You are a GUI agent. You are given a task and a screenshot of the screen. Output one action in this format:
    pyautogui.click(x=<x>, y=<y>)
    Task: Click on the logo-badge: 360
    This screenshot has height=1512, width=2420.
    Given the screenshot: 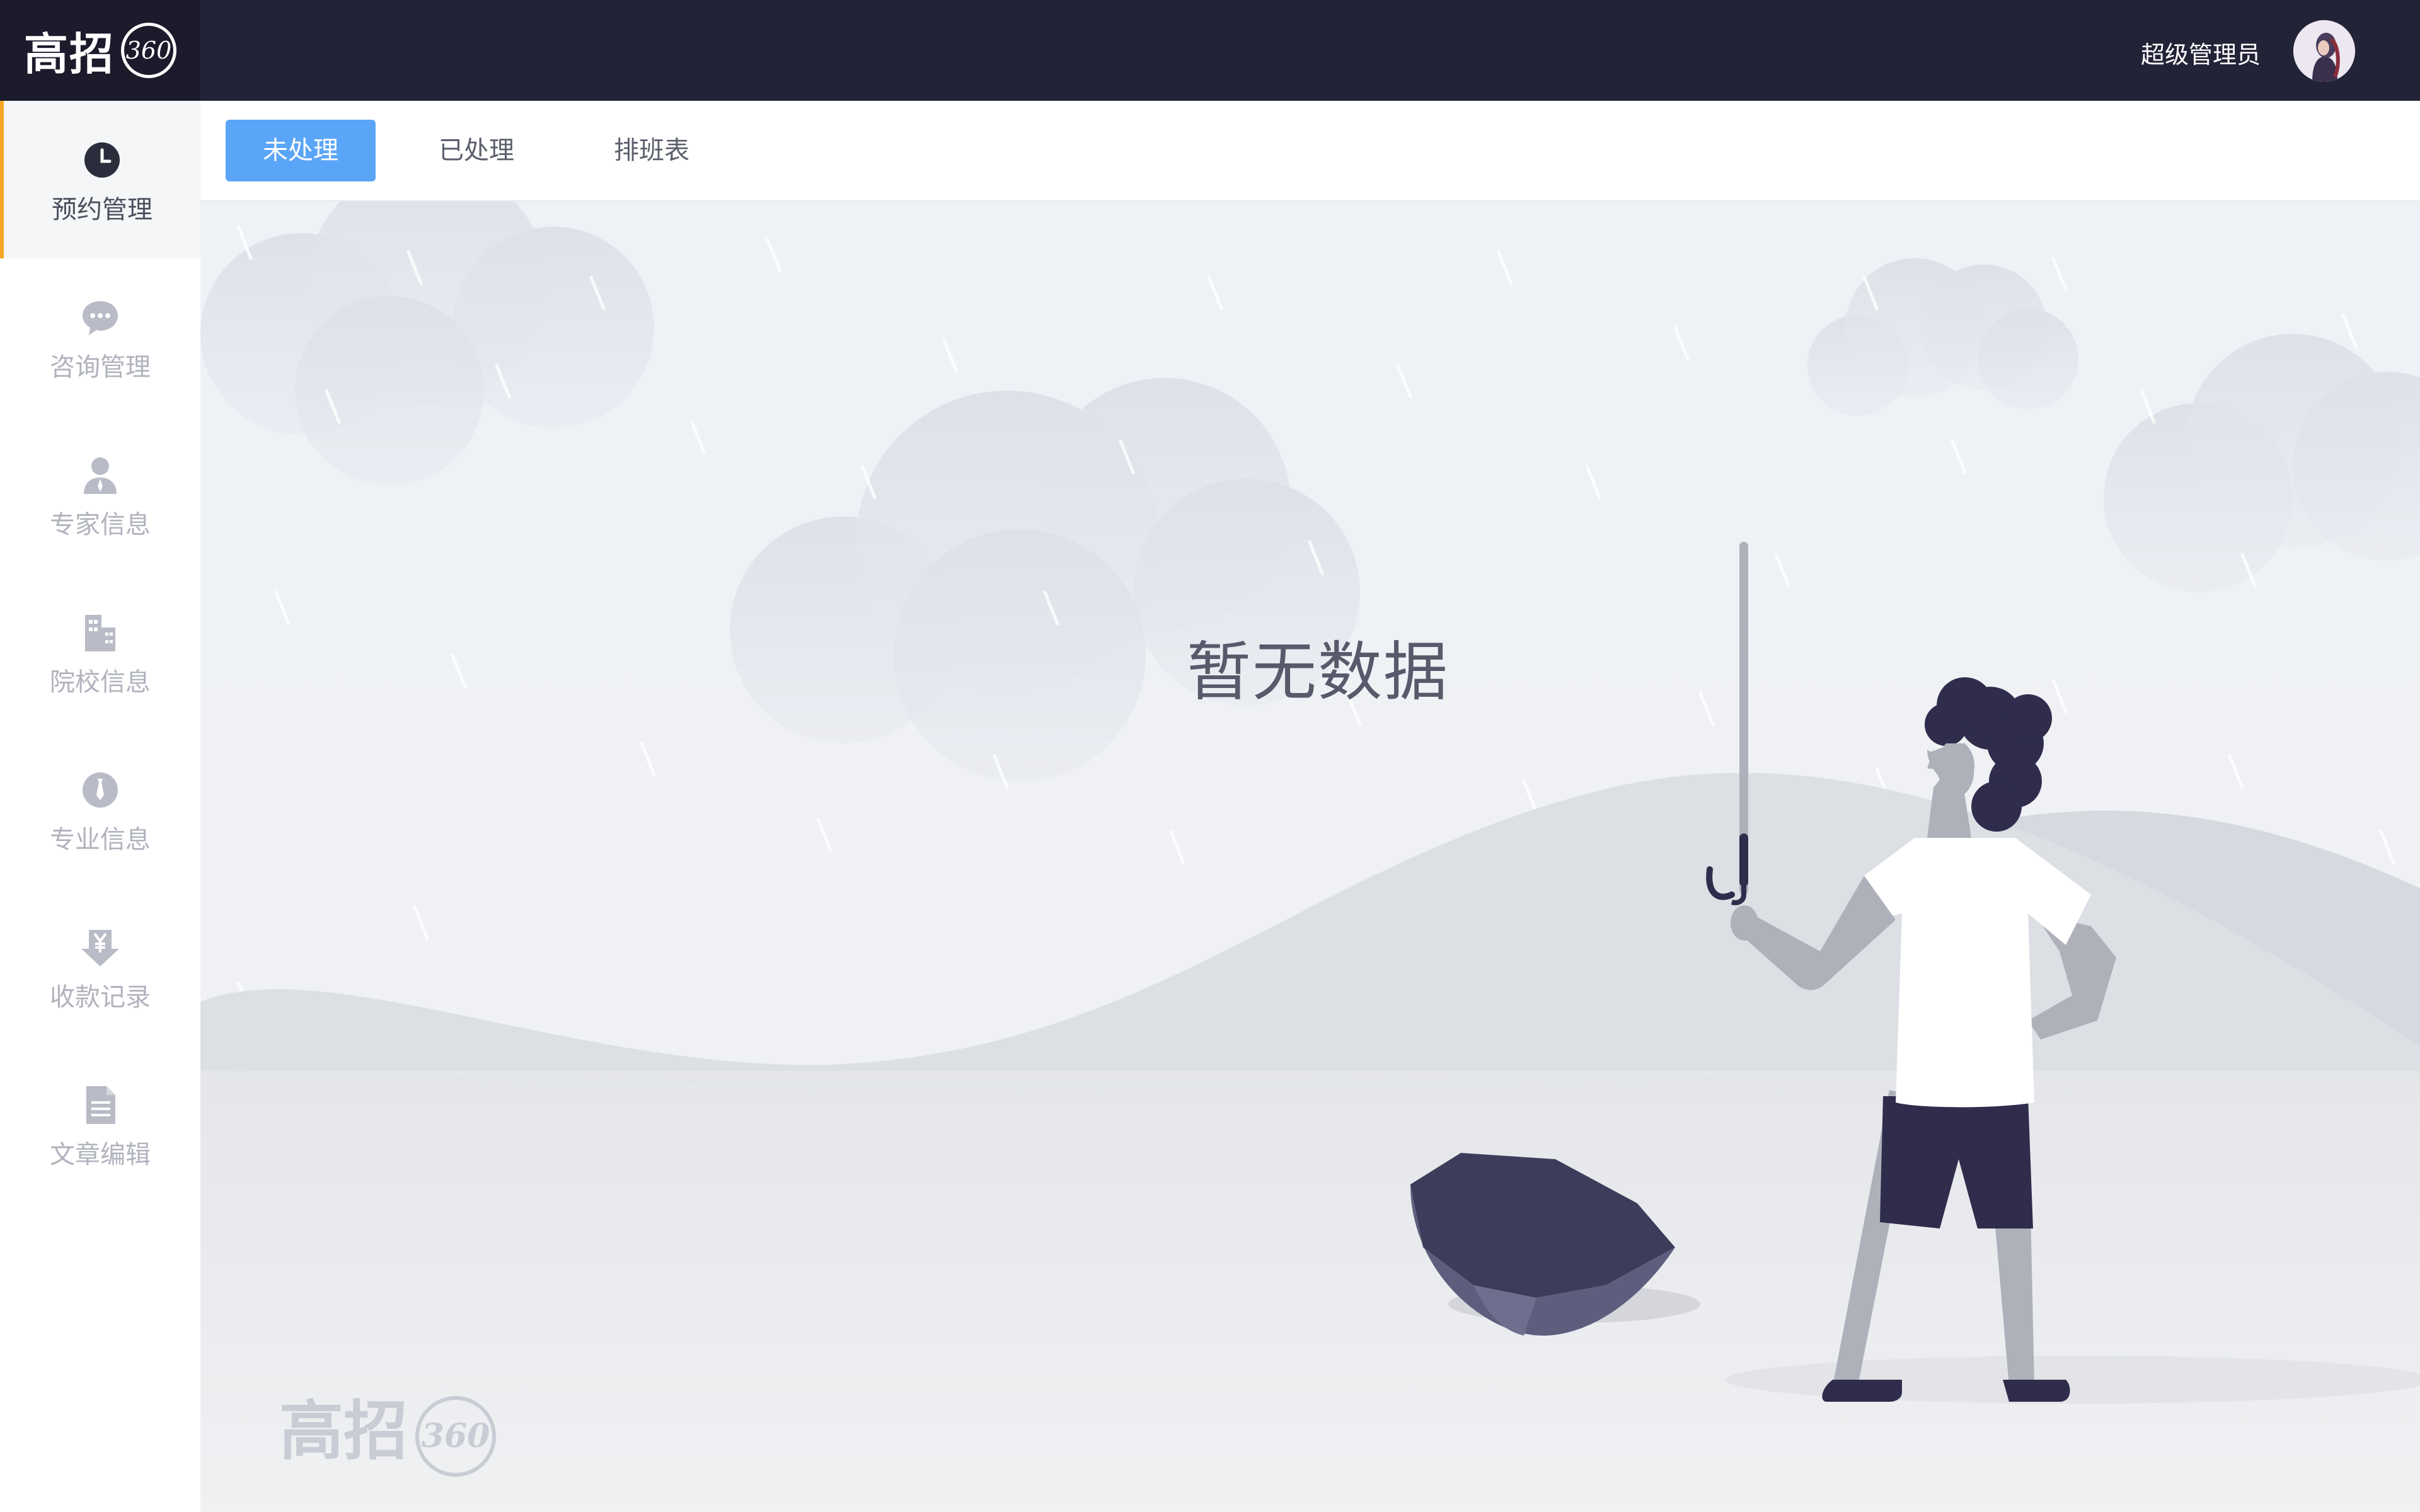 What is the action you would take?
    pyautogui.click(x=149, y=50)
    